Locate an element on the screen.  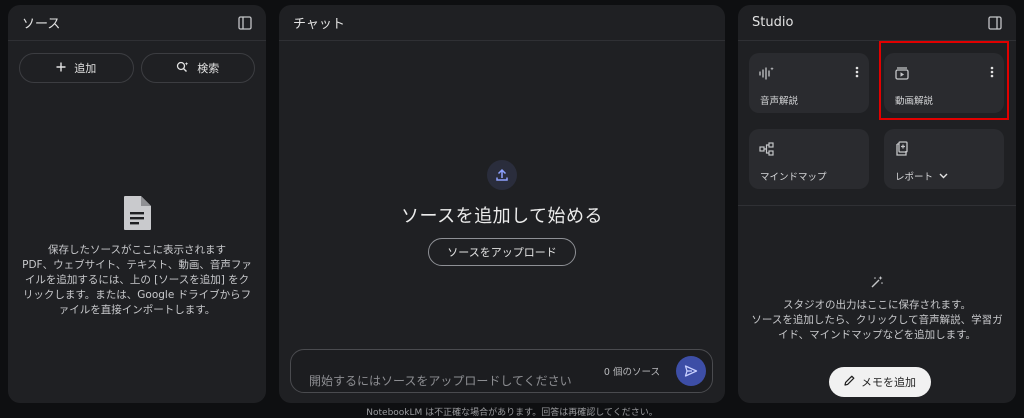
document-icon is located at coordinates (137, 215).